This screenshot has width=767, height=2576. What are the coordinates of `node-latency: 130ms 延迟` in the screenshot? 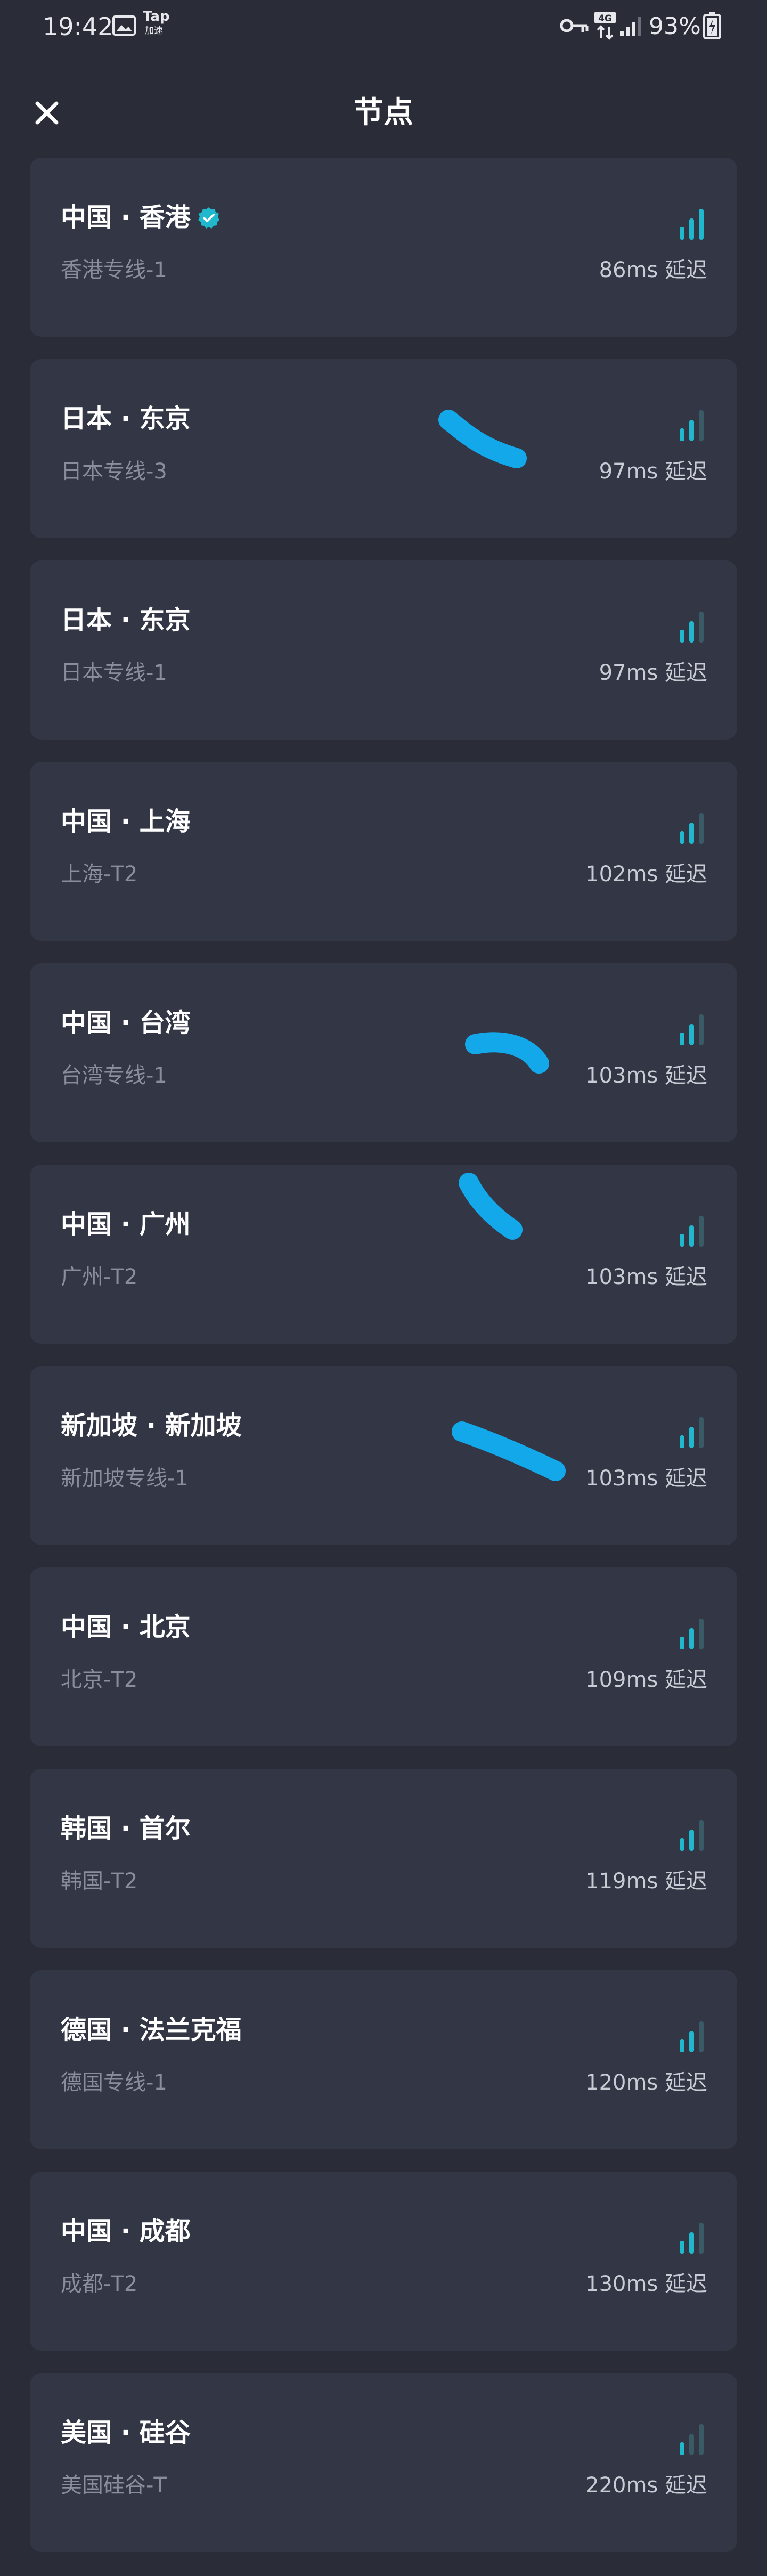 It's located at (646, 2284).